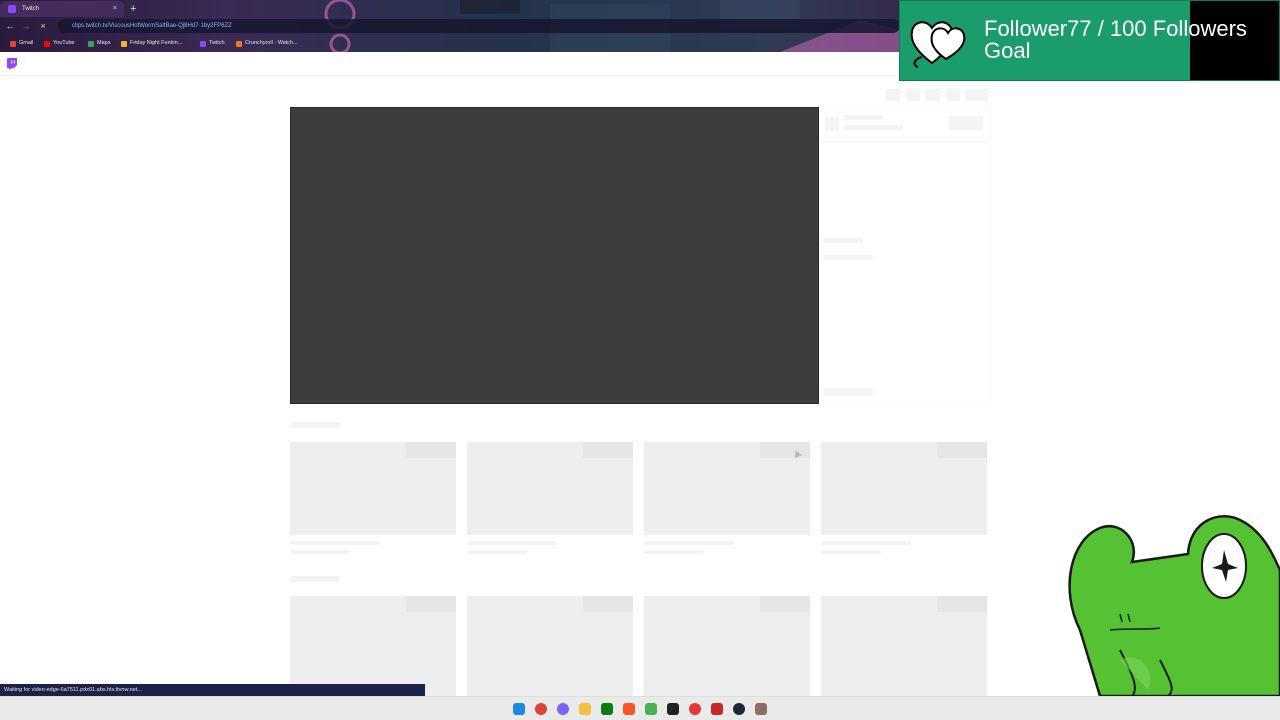  What do you see at coordinates (938, 44) in the screenshot?
I see `heart-icon` at bounding box center [938, 44].